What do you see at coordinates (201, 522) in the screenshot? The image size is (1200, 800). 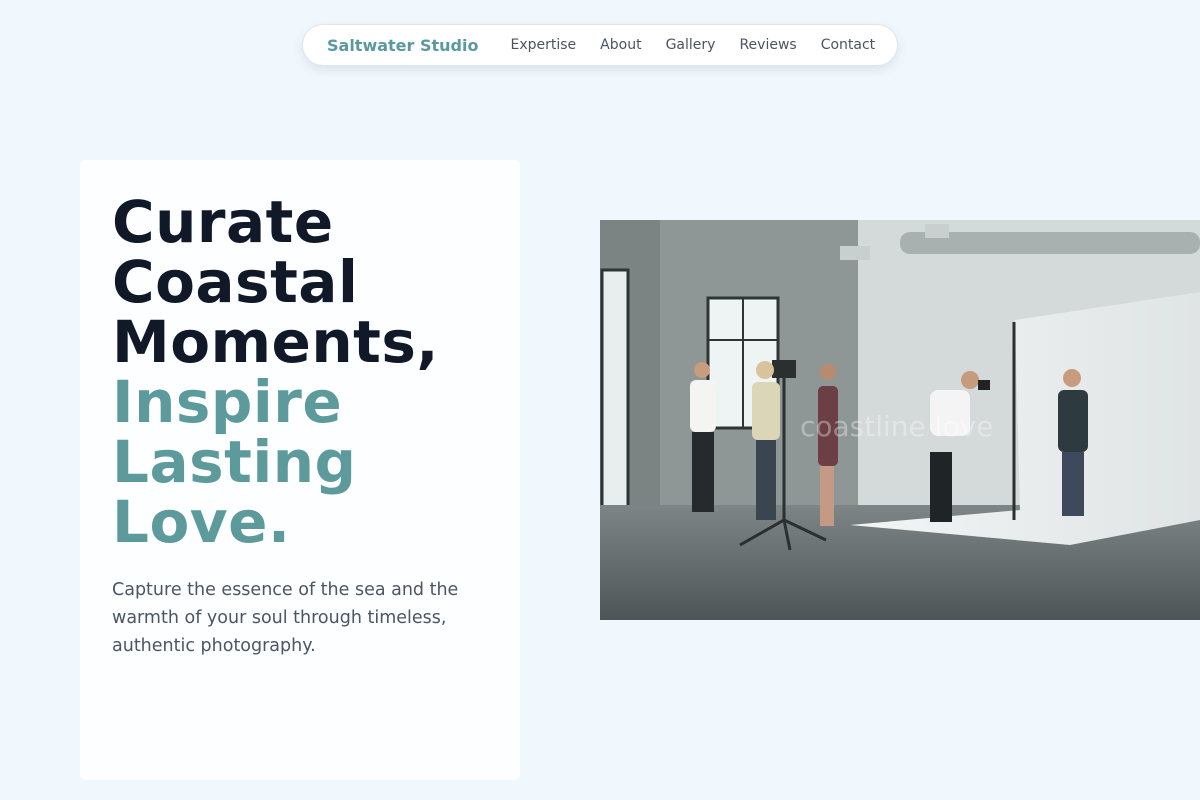 I see `headline-accent-line-3: Love.` at bounding box center [201, 522].